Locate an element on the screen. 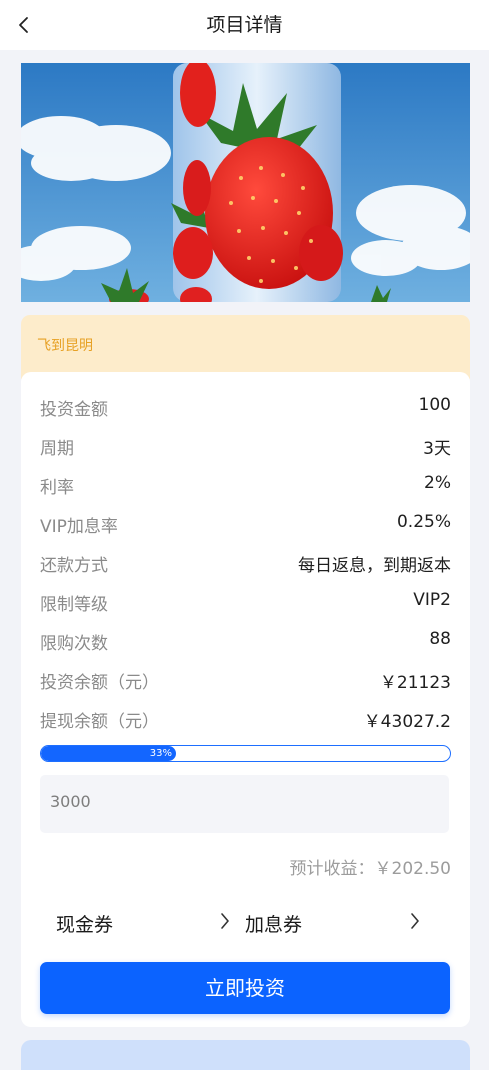 The width and height of the screenshot is (489, 1070). detail-label: 利率 is located at coordinates (57, 488).